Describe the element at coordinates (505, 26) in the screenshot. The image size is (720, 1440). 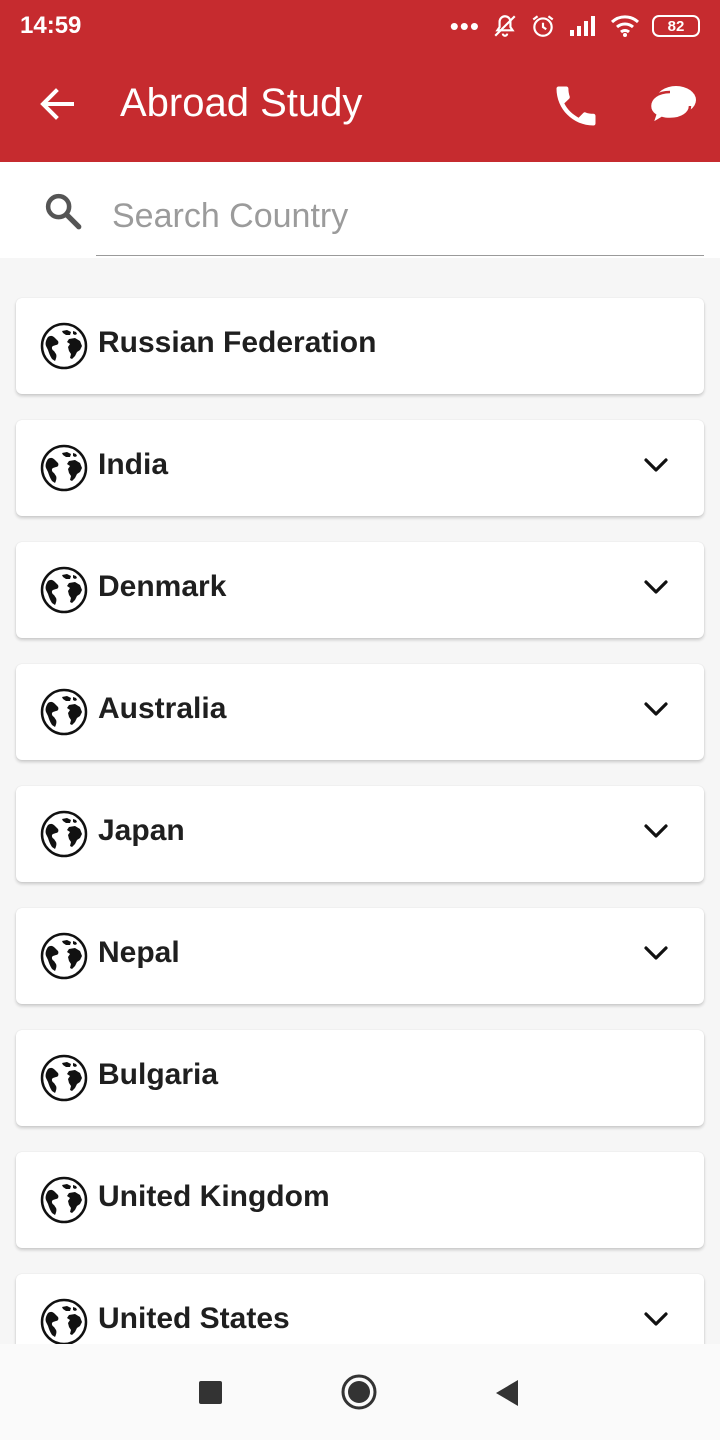
I see `muted-bell-icon` at that location.